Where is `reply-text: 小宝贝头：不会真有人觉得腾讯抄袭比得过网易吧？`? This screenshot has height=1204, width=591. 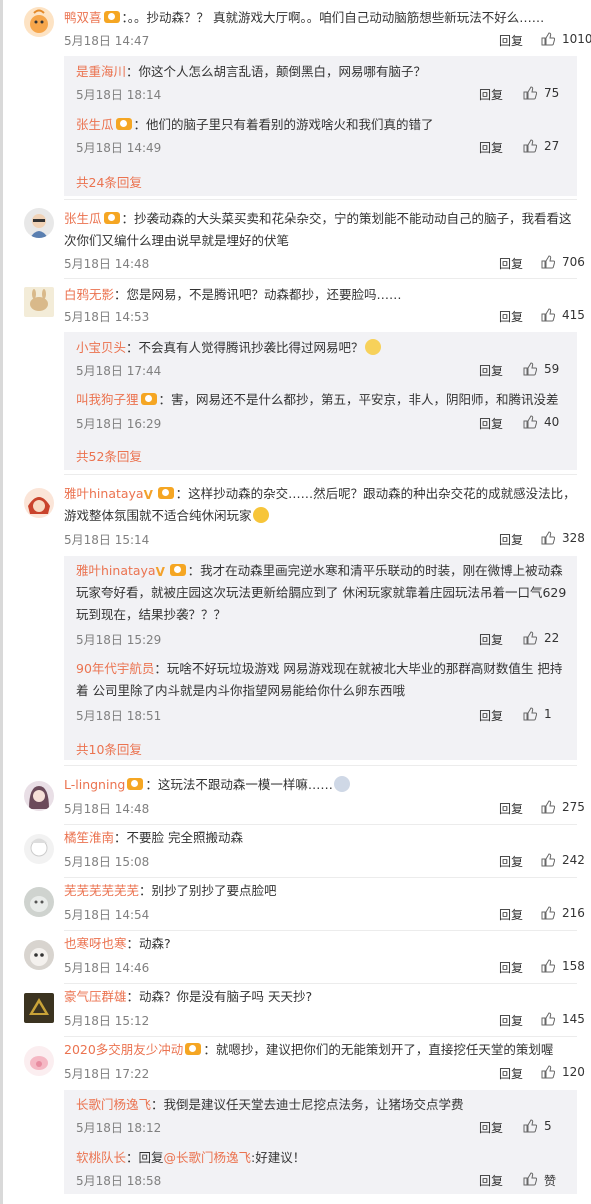
reply-text: 小宝贝头：不会真有人觉得腾讯抄袭比得过网易吧？ is located at coordinates (323, 348).